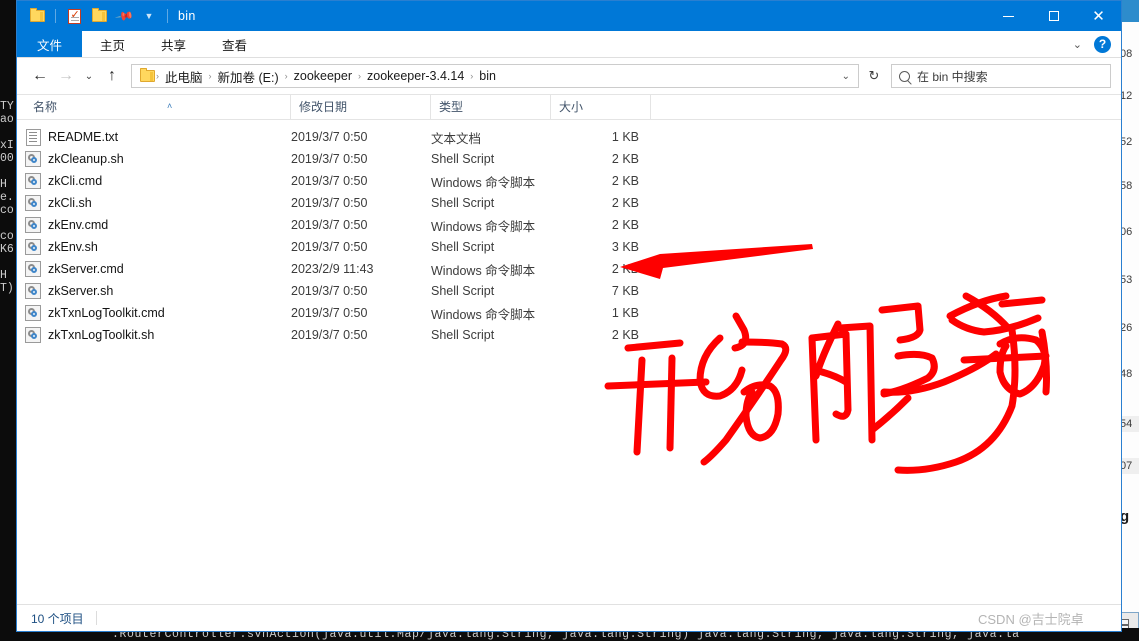 This screenshot has height=641, width=1139. I want to click on breadcrumb-item-zookeeper-3414: zookeeper-3.4.14, so click(415, 76).